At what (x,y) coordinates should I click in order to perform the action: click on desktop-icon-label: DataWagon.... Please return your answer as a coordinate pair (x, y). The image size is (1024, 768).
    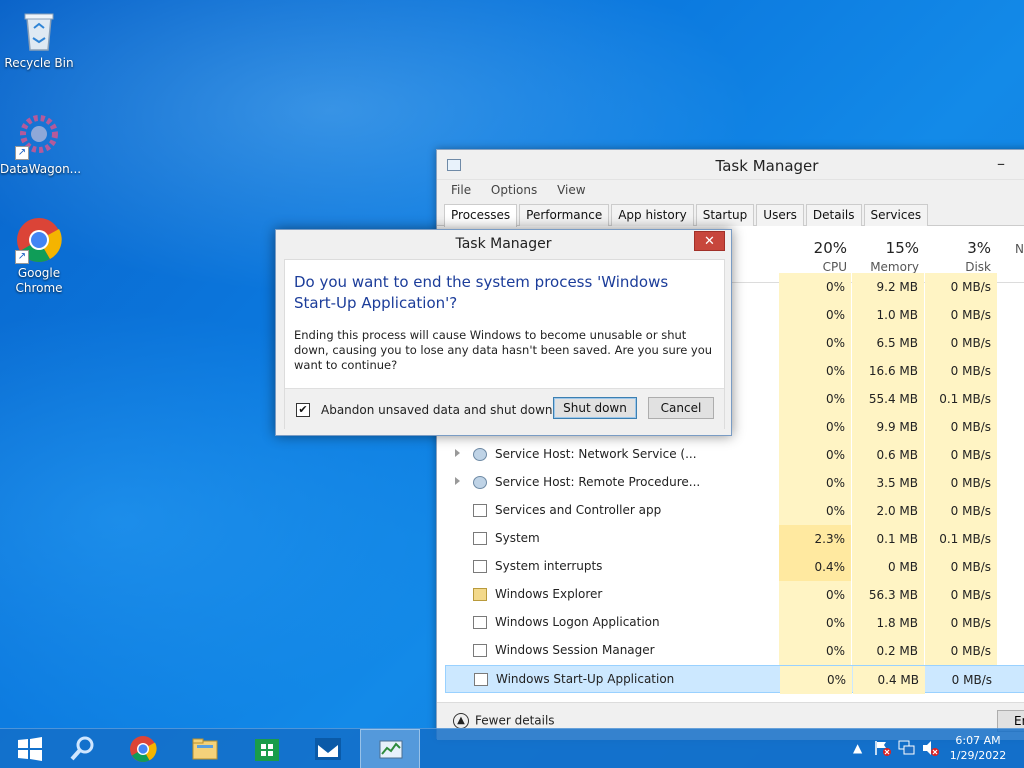
    Looking at the image, I should click on (41, 169).